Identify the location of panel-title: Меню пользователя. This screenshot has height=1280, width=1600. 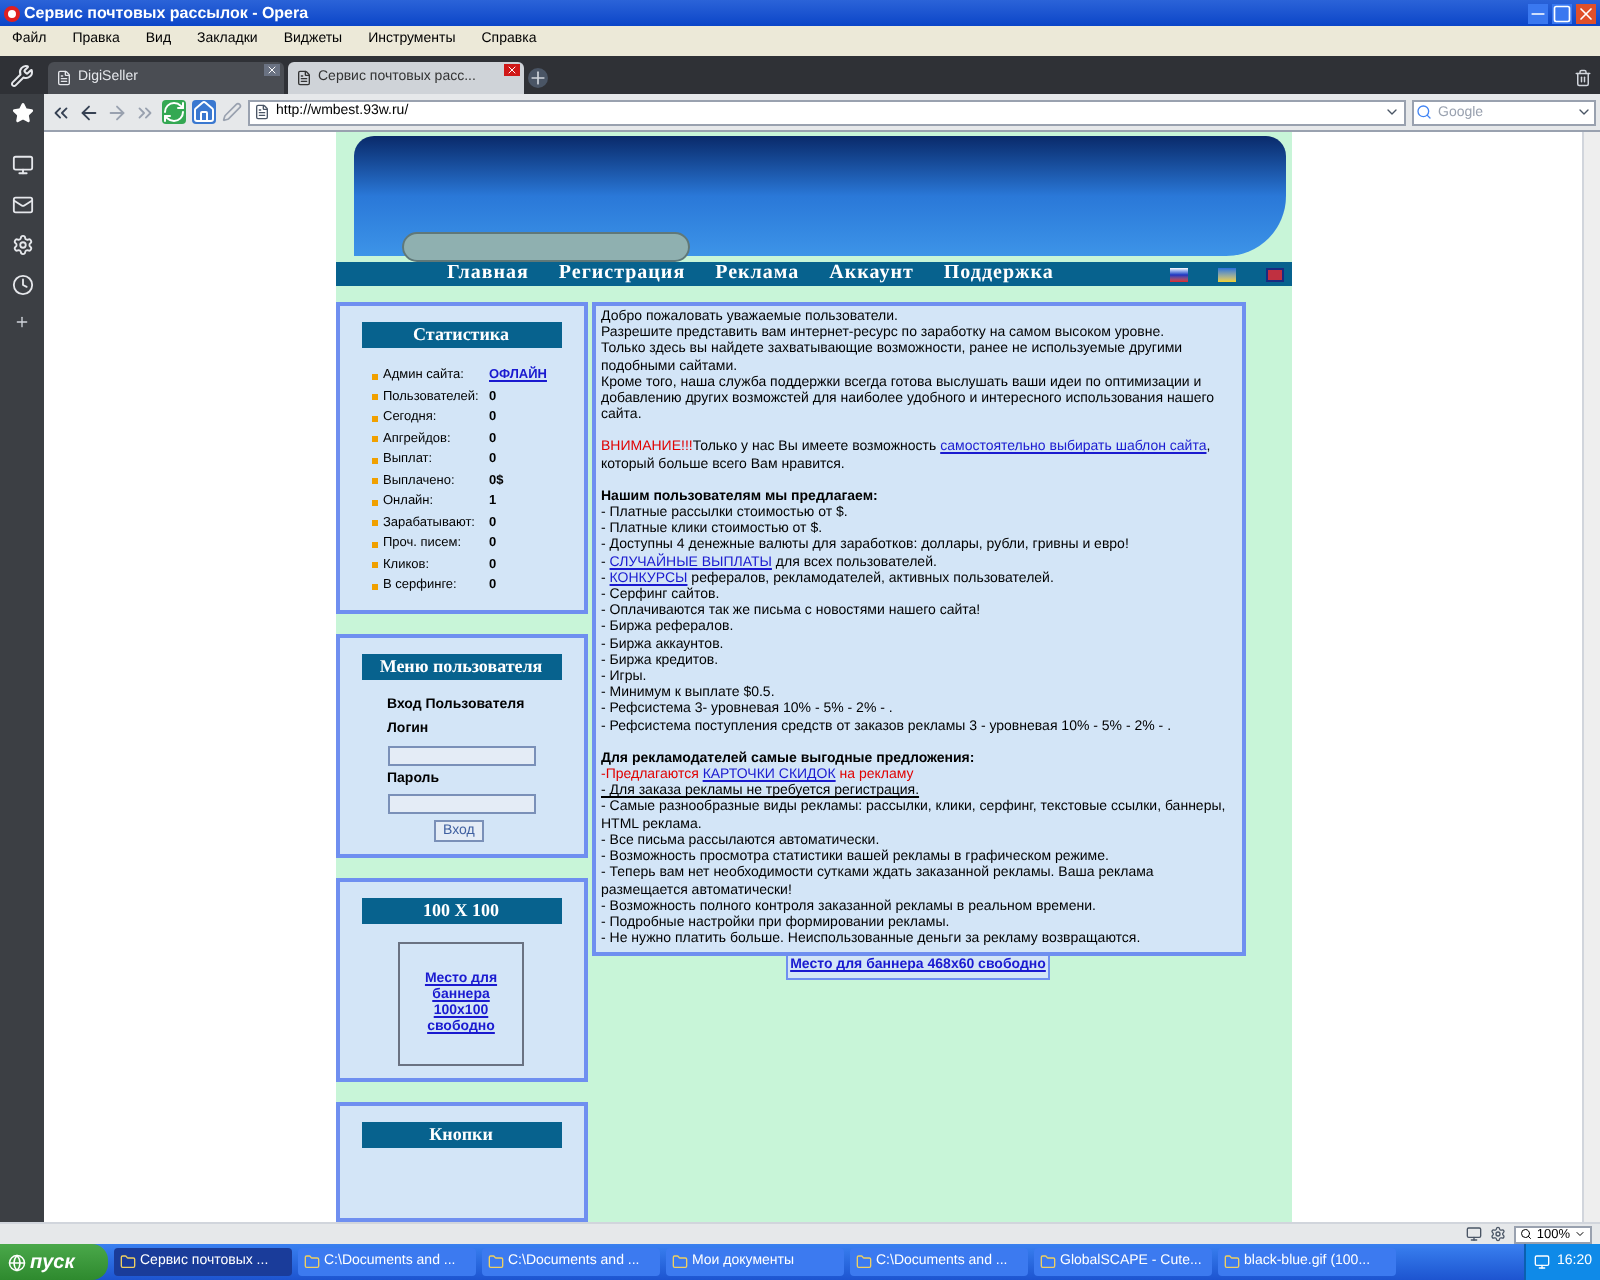
(461, 666).